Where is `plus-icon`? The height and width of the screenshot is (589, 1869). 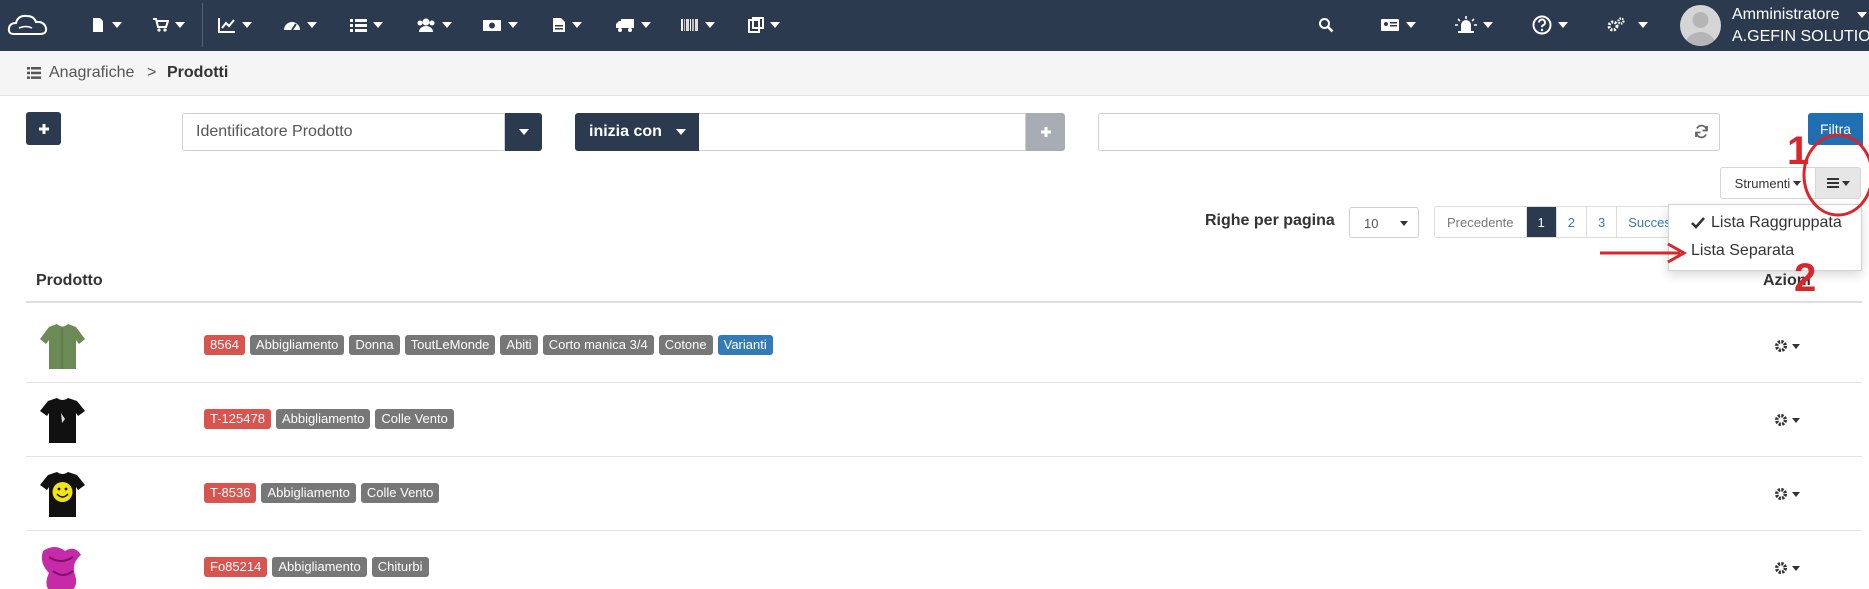
plus-icon is located at coordinates (1045, 132).